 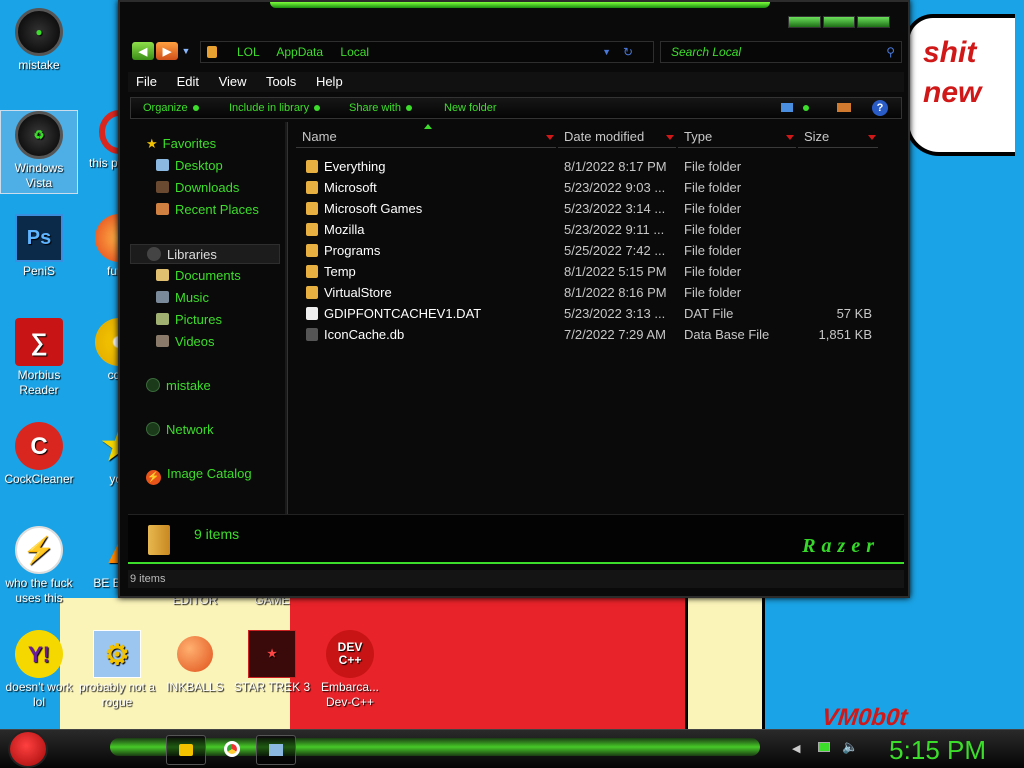 What do you see at coordinates (781, 52) in the screenshot?
I see `search-input: Search Local ⚲` at bounding box center [781, 52].